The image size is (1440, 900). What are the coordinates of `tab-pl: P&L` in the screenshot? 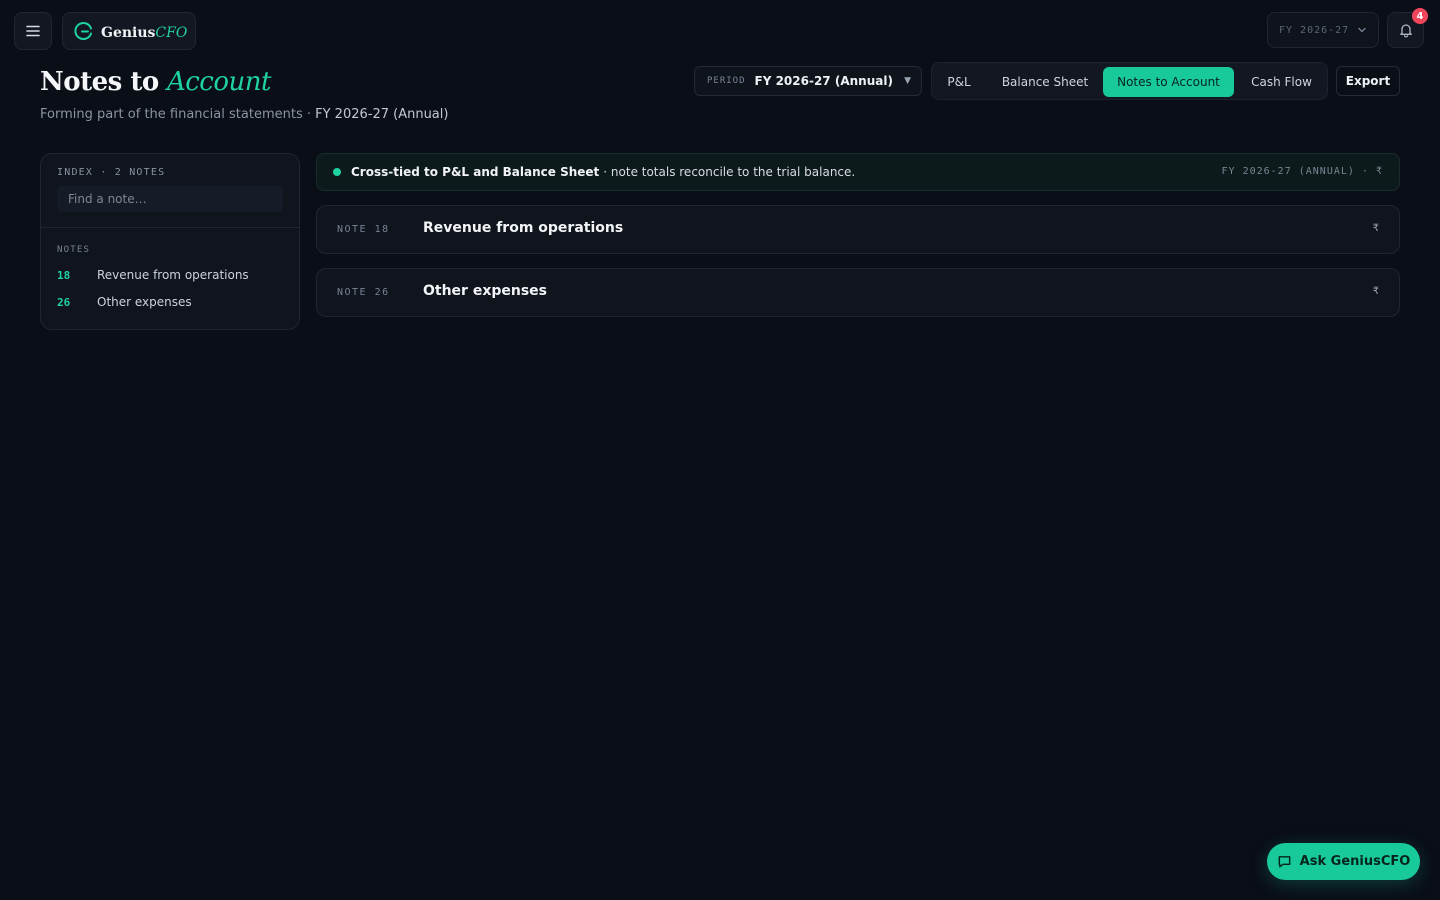 It's located at (959, 82).